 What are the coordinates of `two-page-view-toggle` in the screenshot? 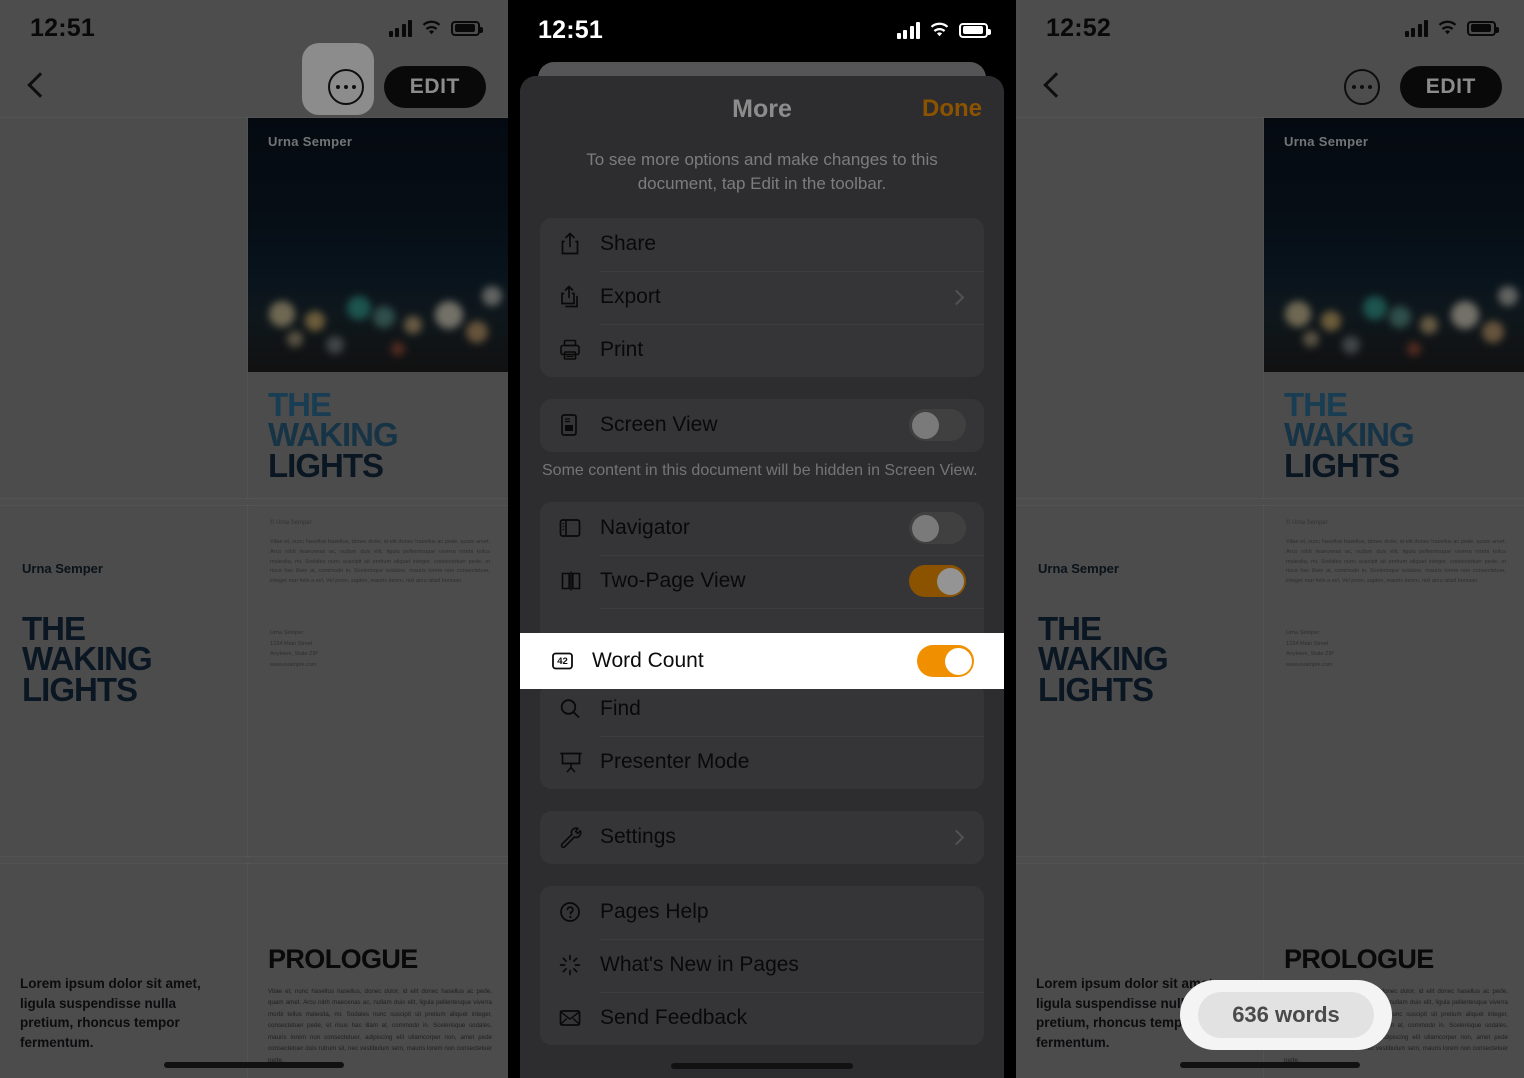 It's located at (937, 581).